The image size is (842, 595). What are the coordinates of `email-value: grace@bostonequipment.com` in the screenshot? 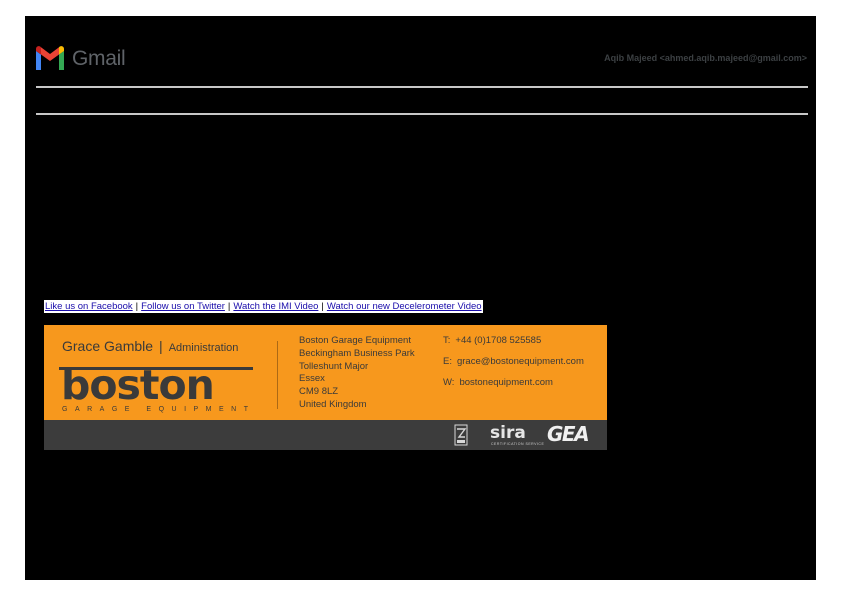 It's located at (520, 361).